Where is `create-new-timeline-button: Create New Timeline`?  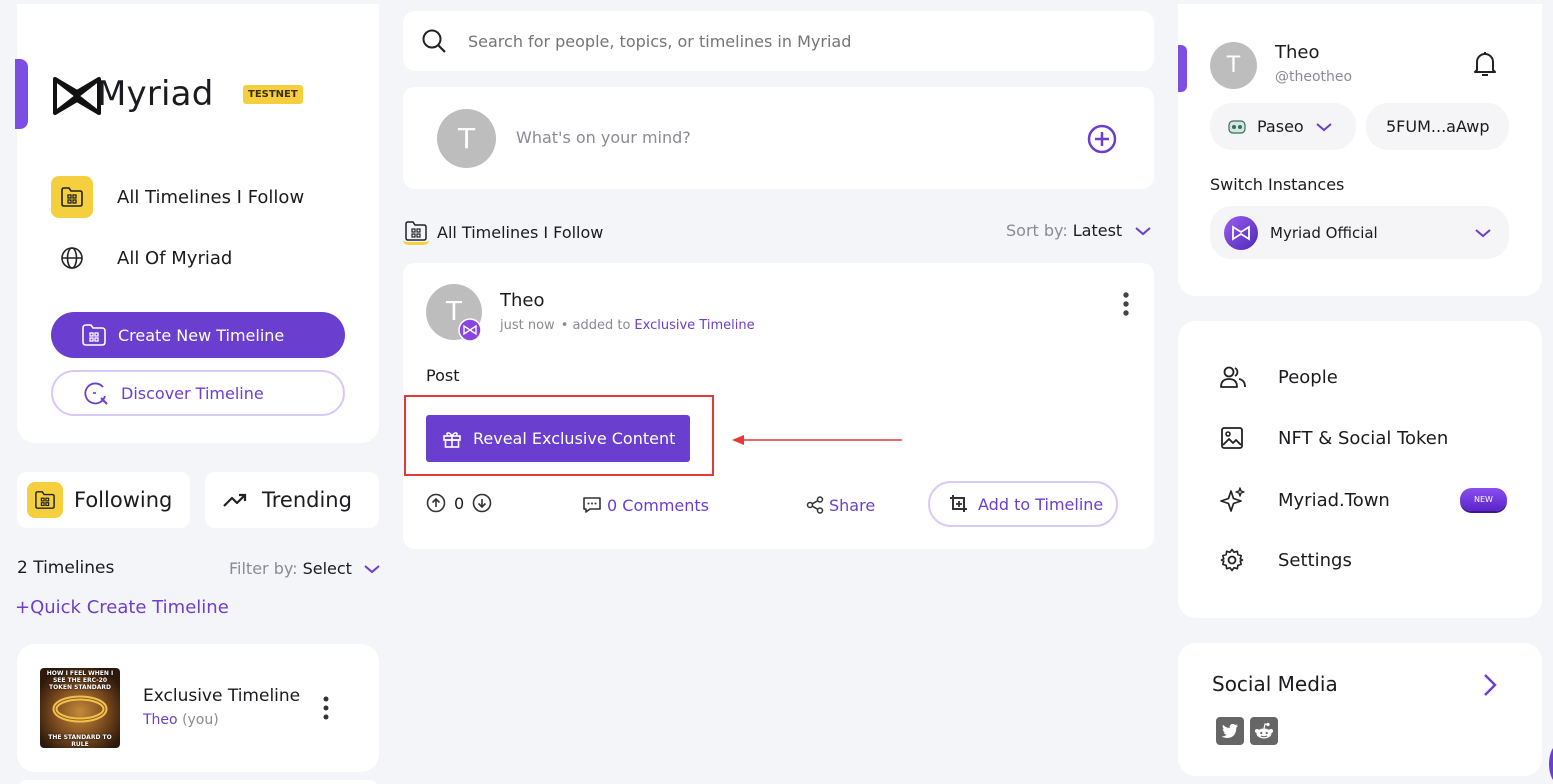
create-new-timeline-button: Create New Timeline is located at coordinates (198, 335).